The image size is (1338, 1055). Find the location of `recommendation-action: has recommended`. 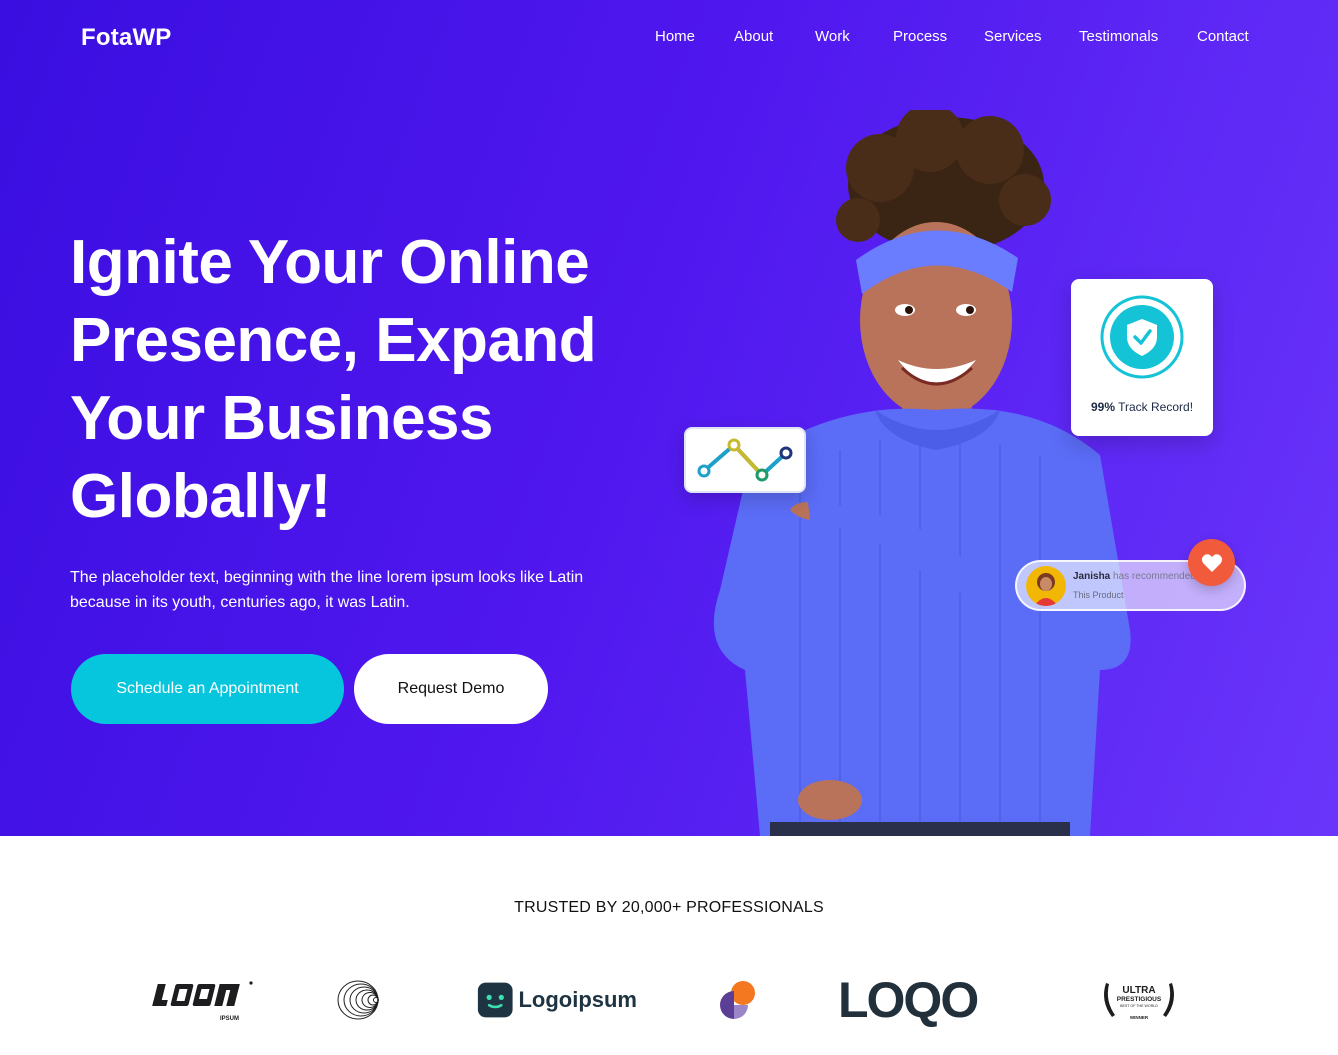

recommendation-action: has recommended is located at coordinates (1154, 576).